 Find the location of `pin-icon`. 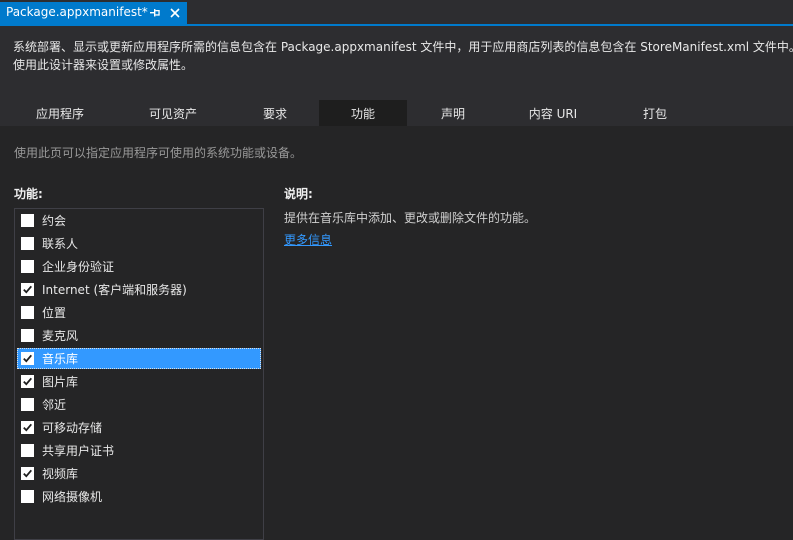

pin-icon is located at coordinates (155, 13).